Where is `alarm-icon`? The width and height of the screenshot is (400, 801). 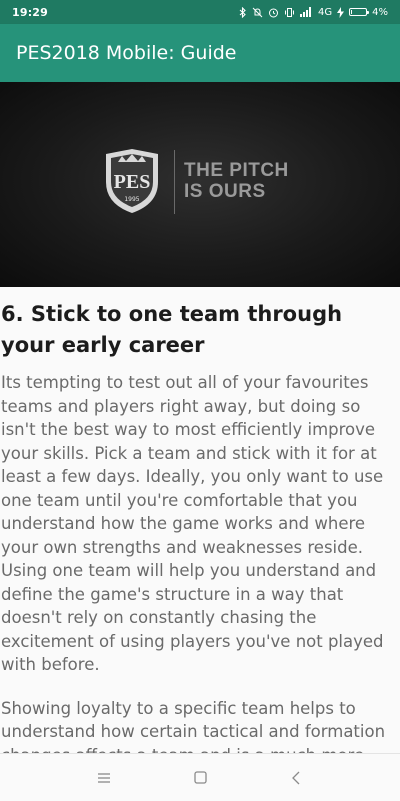
alarm-icon is located at coordinates (273, 12).